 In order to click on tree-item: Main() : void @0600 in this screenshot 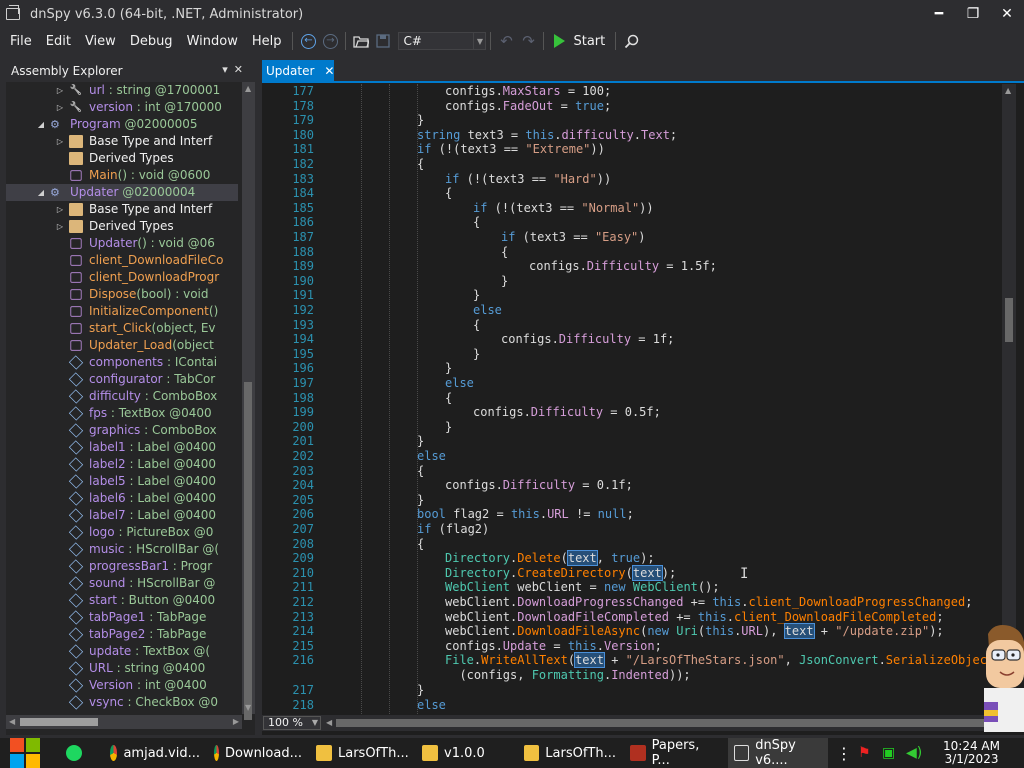, I will do `click(122, 175)`.